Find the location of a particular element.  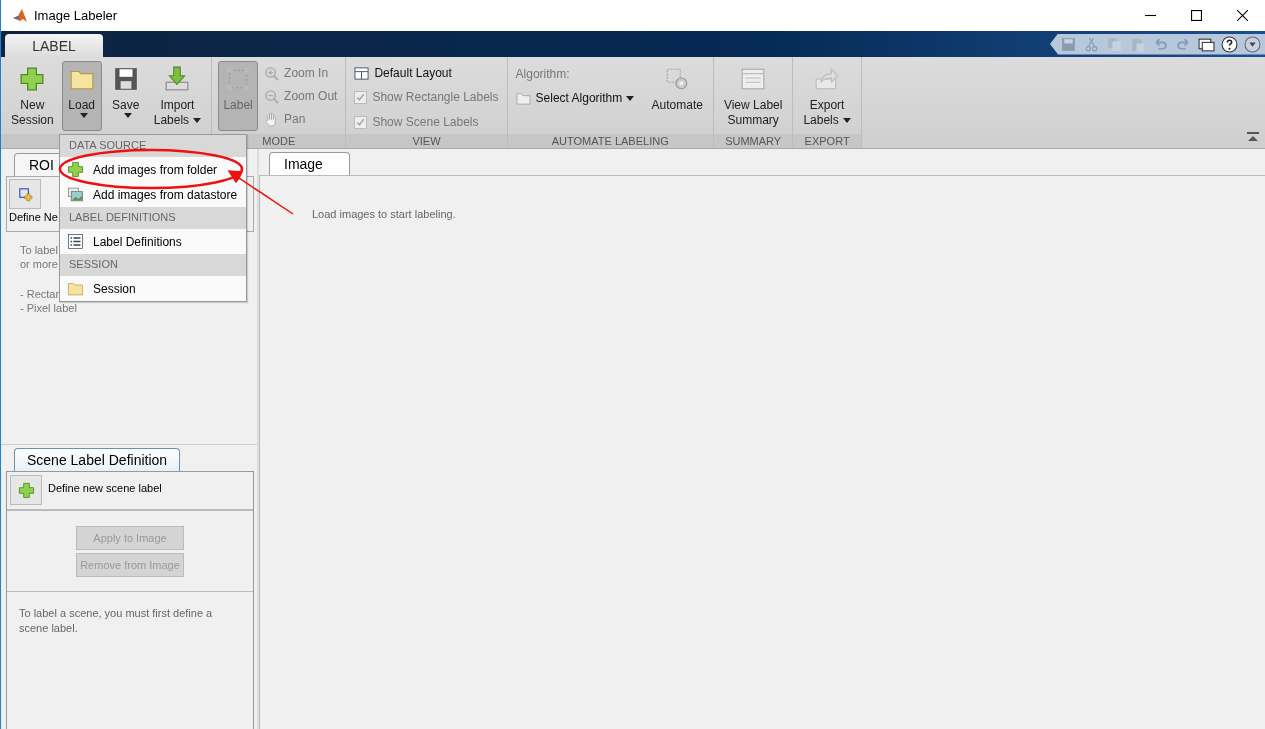

window-title: Image Labeler is located at coordinates (76, 15).